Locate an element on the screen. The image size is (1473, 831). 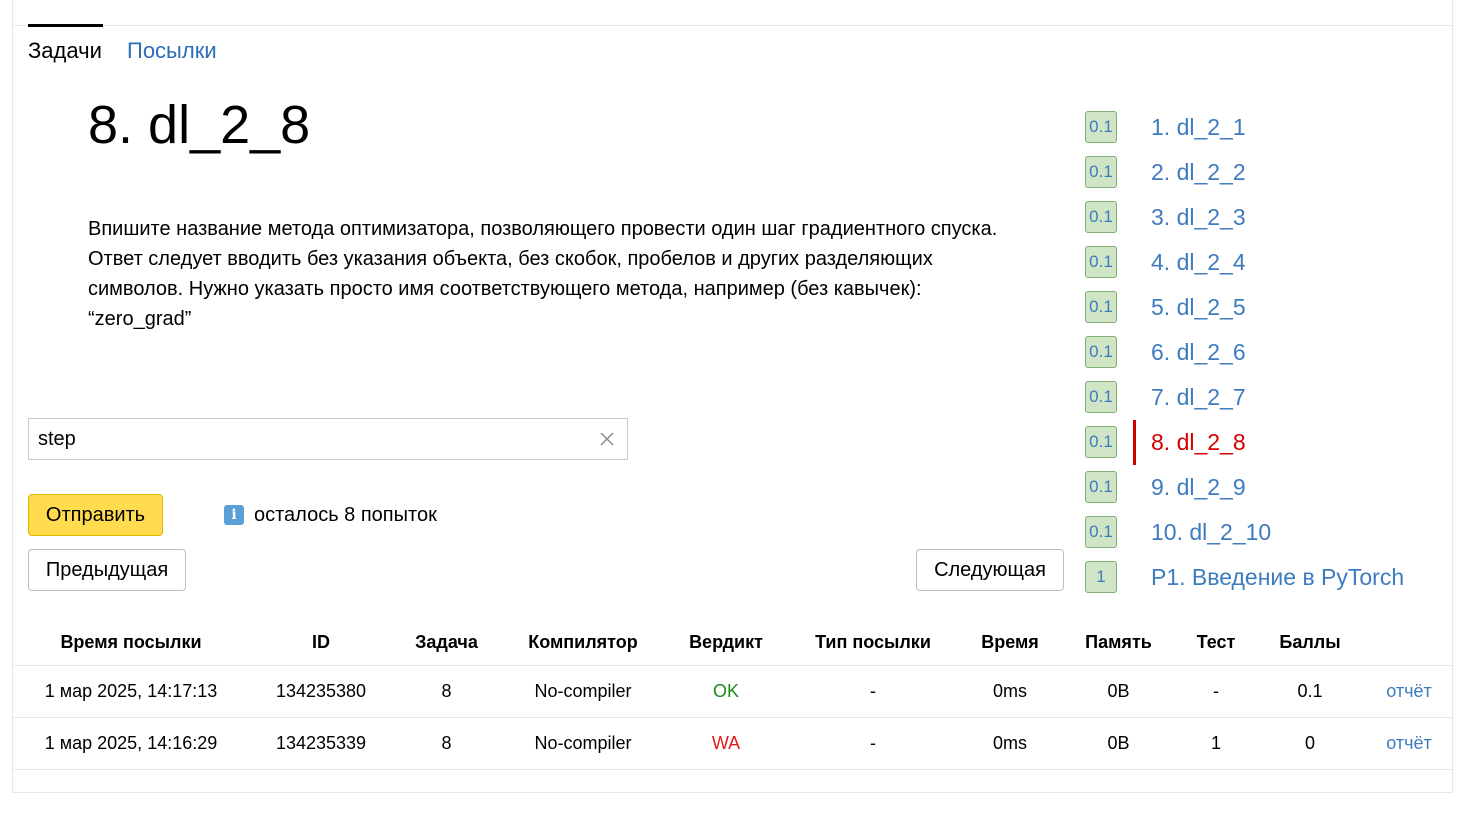
answer-field is located at coordinates (328, 439).